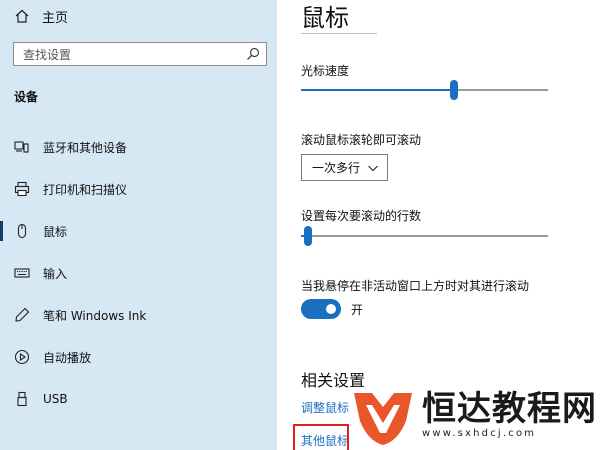 The image size is (600, 450). I want to click on sidebar-item-label: 蓝牙和其他设备, so click(85, 147).